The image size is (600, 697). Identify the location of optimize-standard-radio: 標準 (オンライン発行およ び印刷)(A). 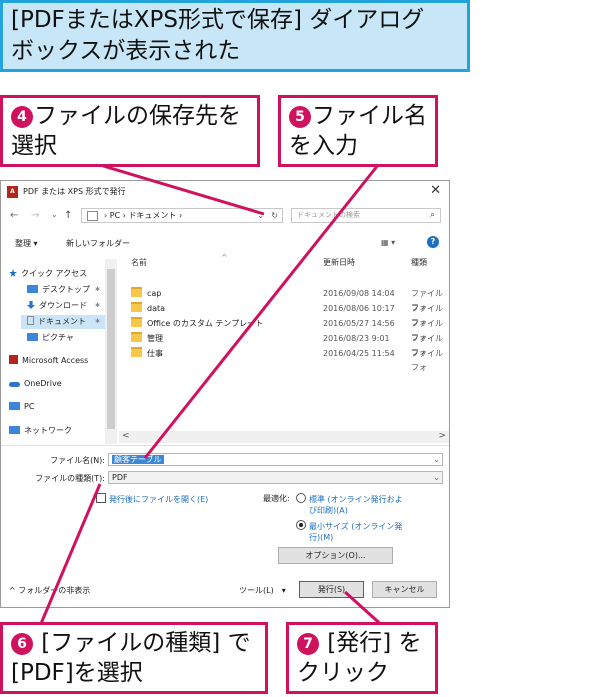
(349, 504).